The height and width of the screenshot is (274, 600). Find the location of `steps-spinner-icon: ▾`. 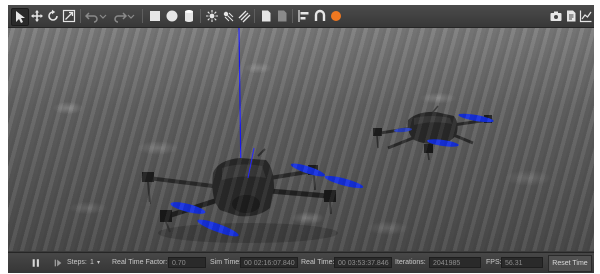

steps-spinner-icon: ▾ is located at coordinates (98, 262).